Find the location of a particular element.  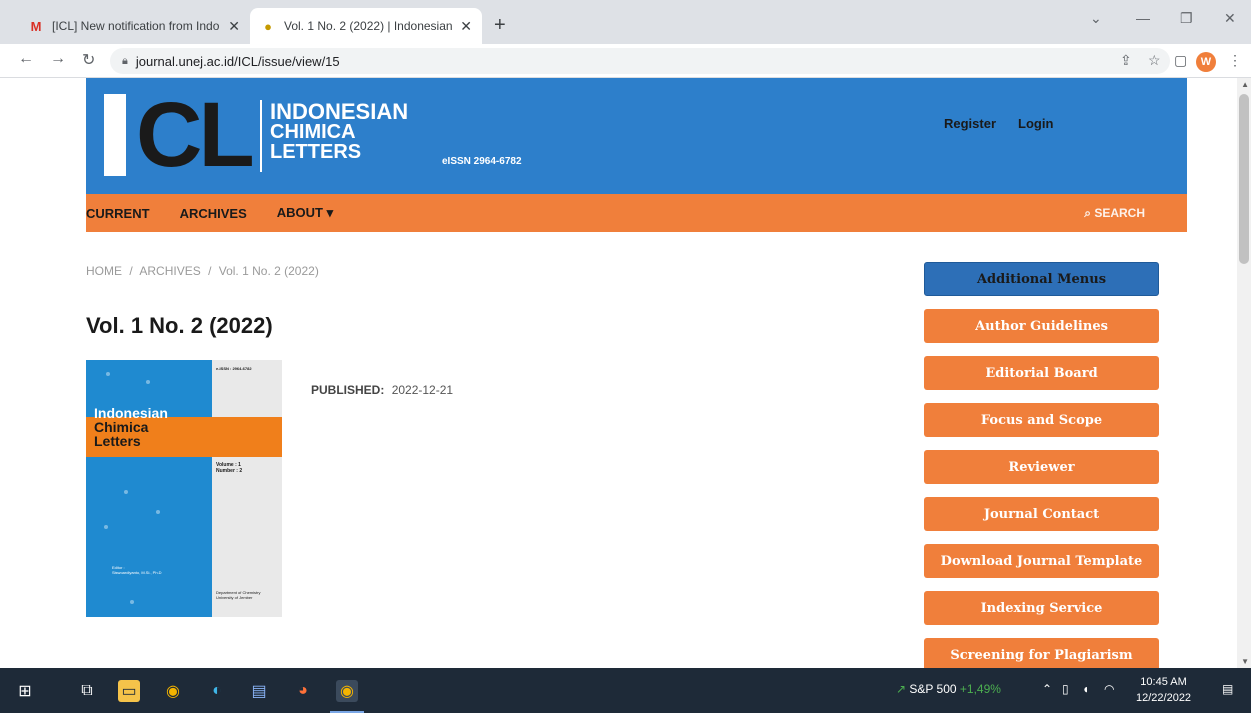

sidebar-editorial-board: Editorial Board is located at coordinates (1041, 373).